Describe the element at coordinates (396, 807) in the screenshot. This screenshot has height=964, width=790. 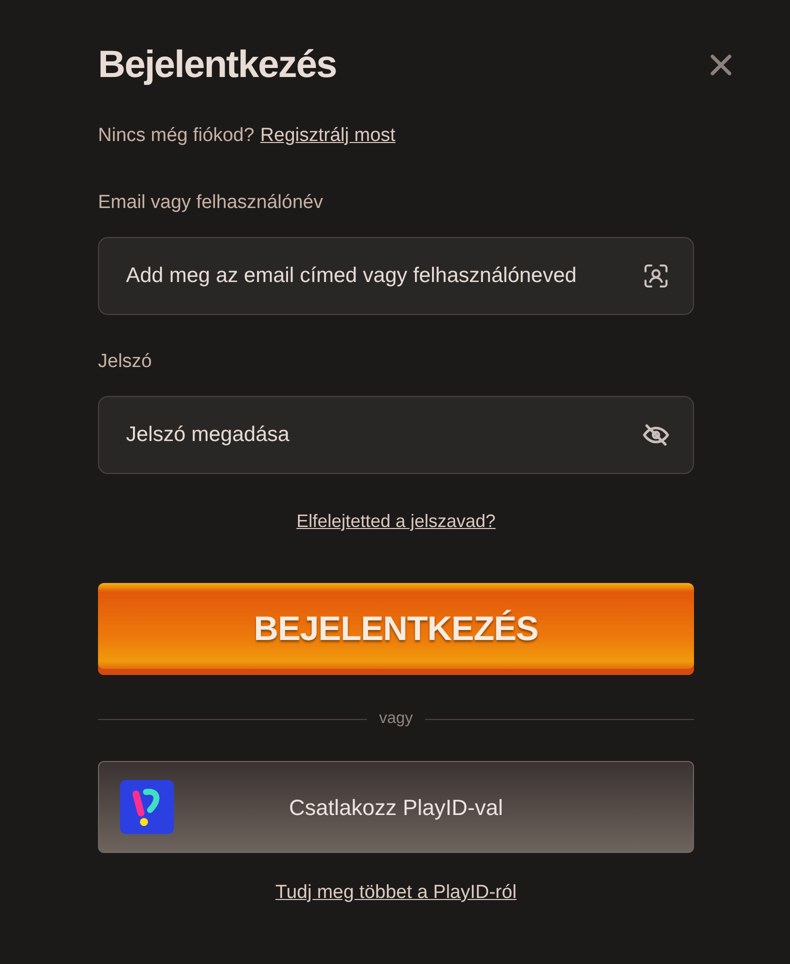
I see `playid-button: Csatlakozz PlayID-val` at that location.